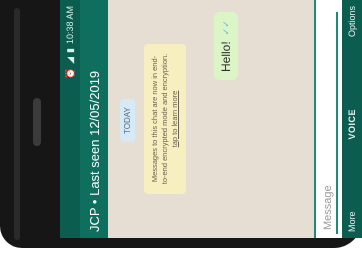 This screenshot has height=262, width=362. I want to click on message-input: Message, so click(329, 123).